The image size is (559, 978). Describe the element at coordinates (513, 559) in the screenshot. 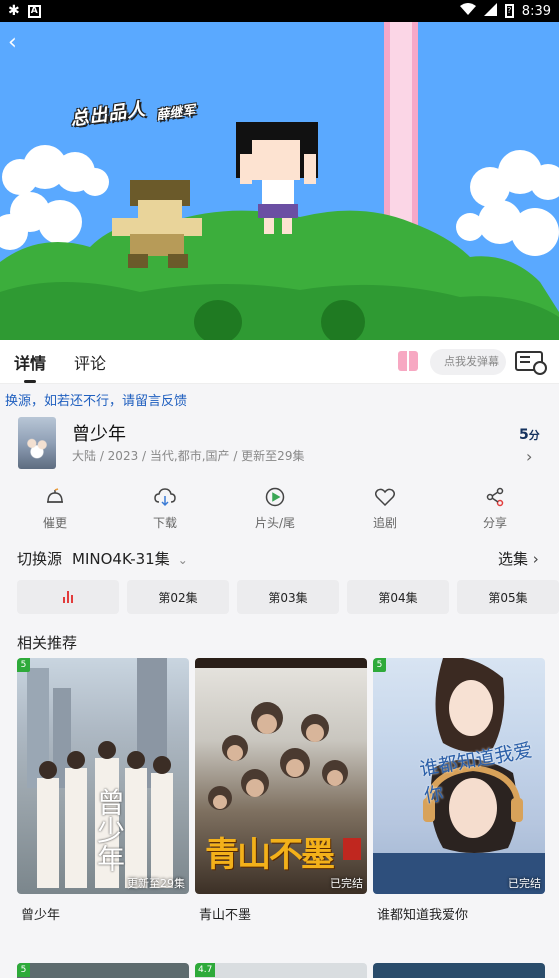

I see `episodes-link-label: 选集` at that location.